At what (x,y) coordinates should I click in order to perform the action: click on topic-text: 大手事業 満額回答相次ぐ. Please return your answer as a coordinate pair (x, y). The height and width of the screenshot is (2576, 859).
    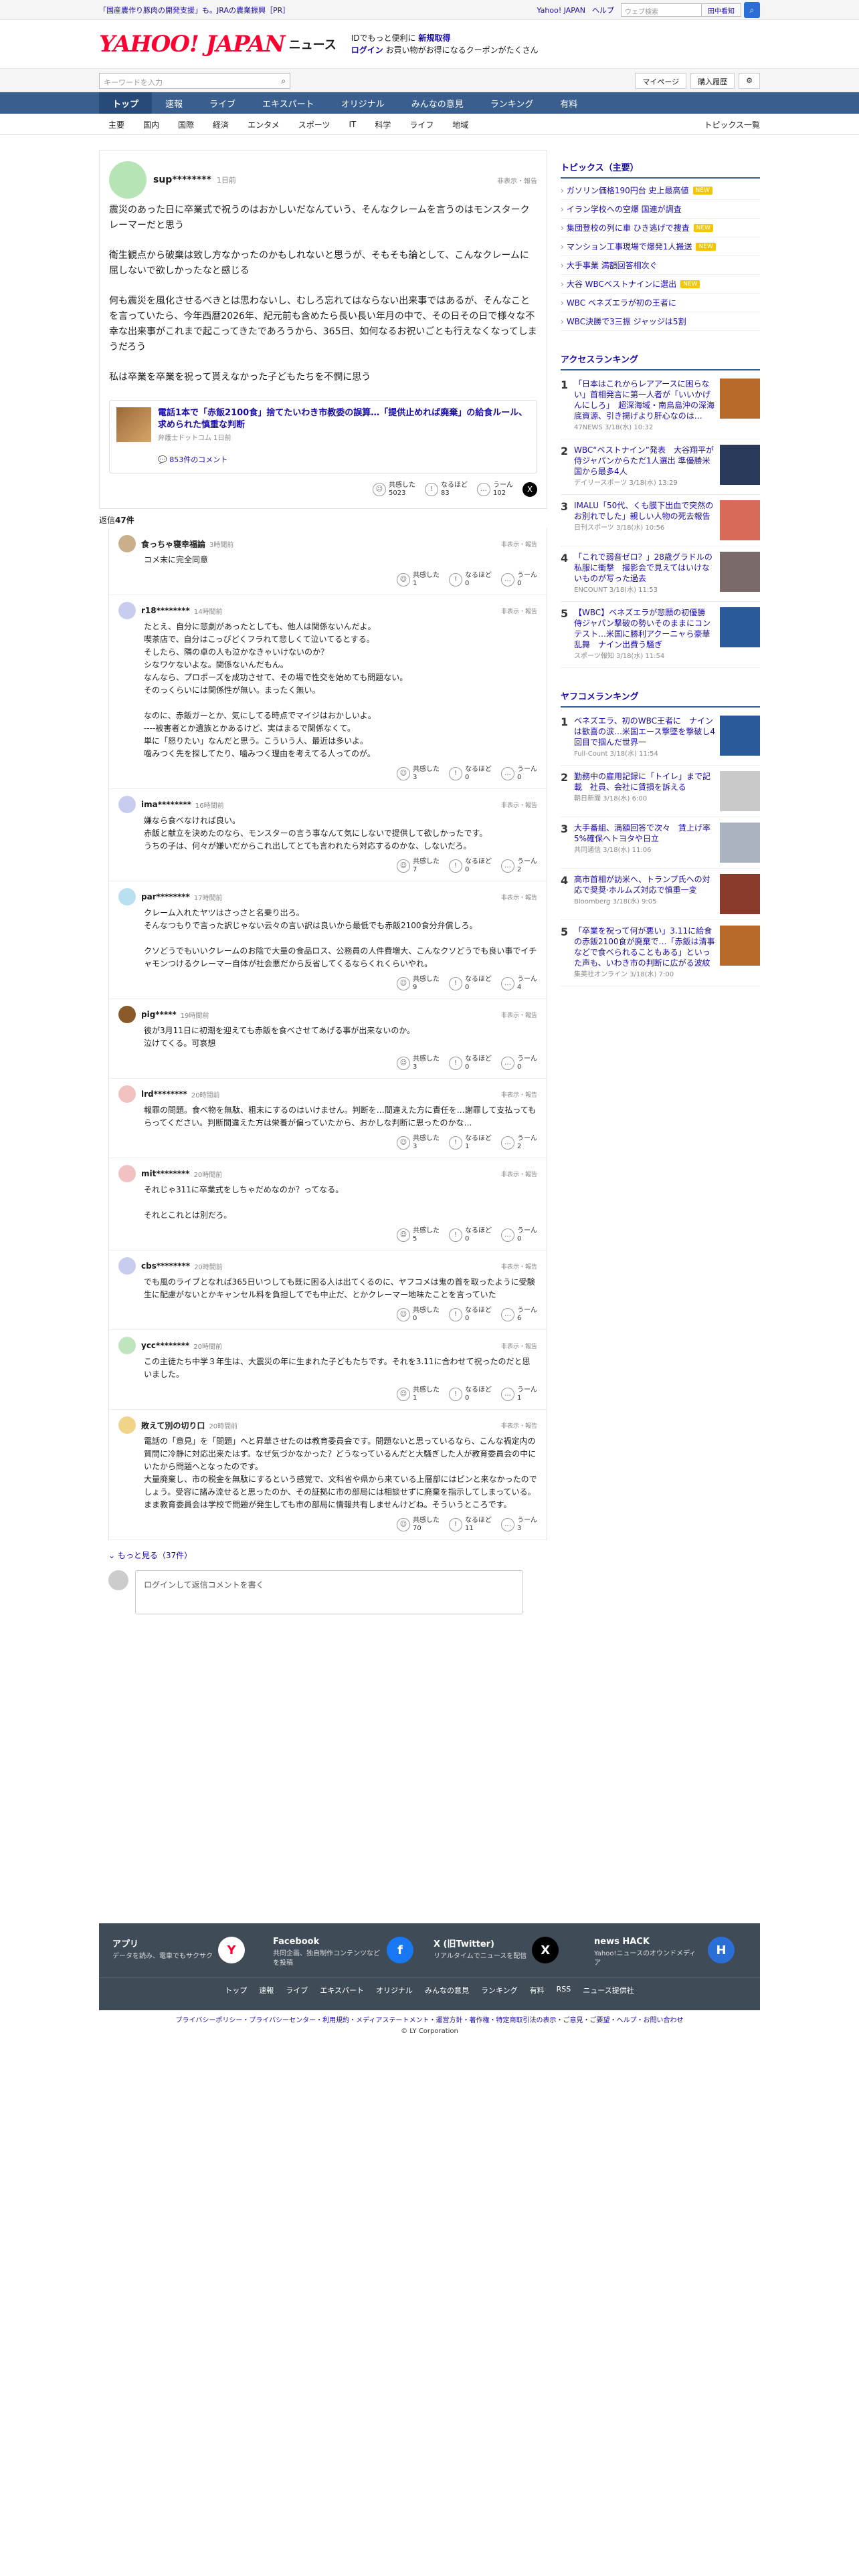
    Looking at the image, I should click on (612, 265).